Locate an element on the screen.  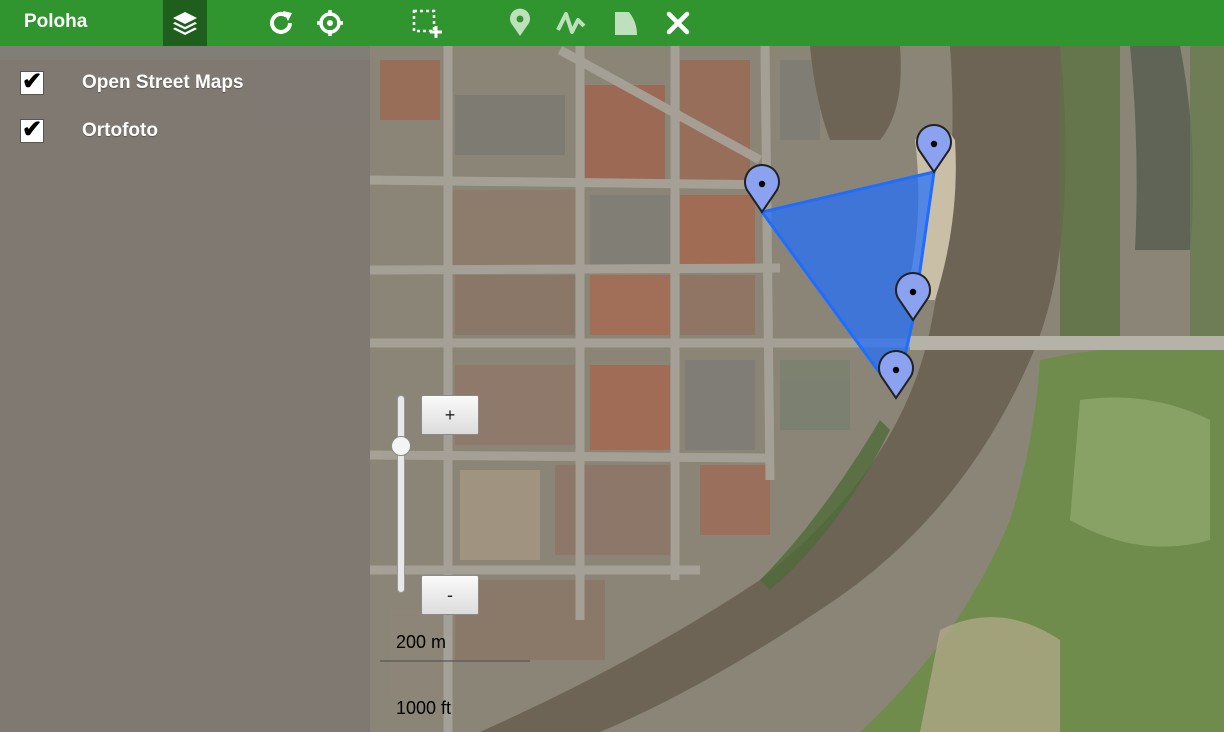
zoom-in-button: + is located at coordinates (450, 415).